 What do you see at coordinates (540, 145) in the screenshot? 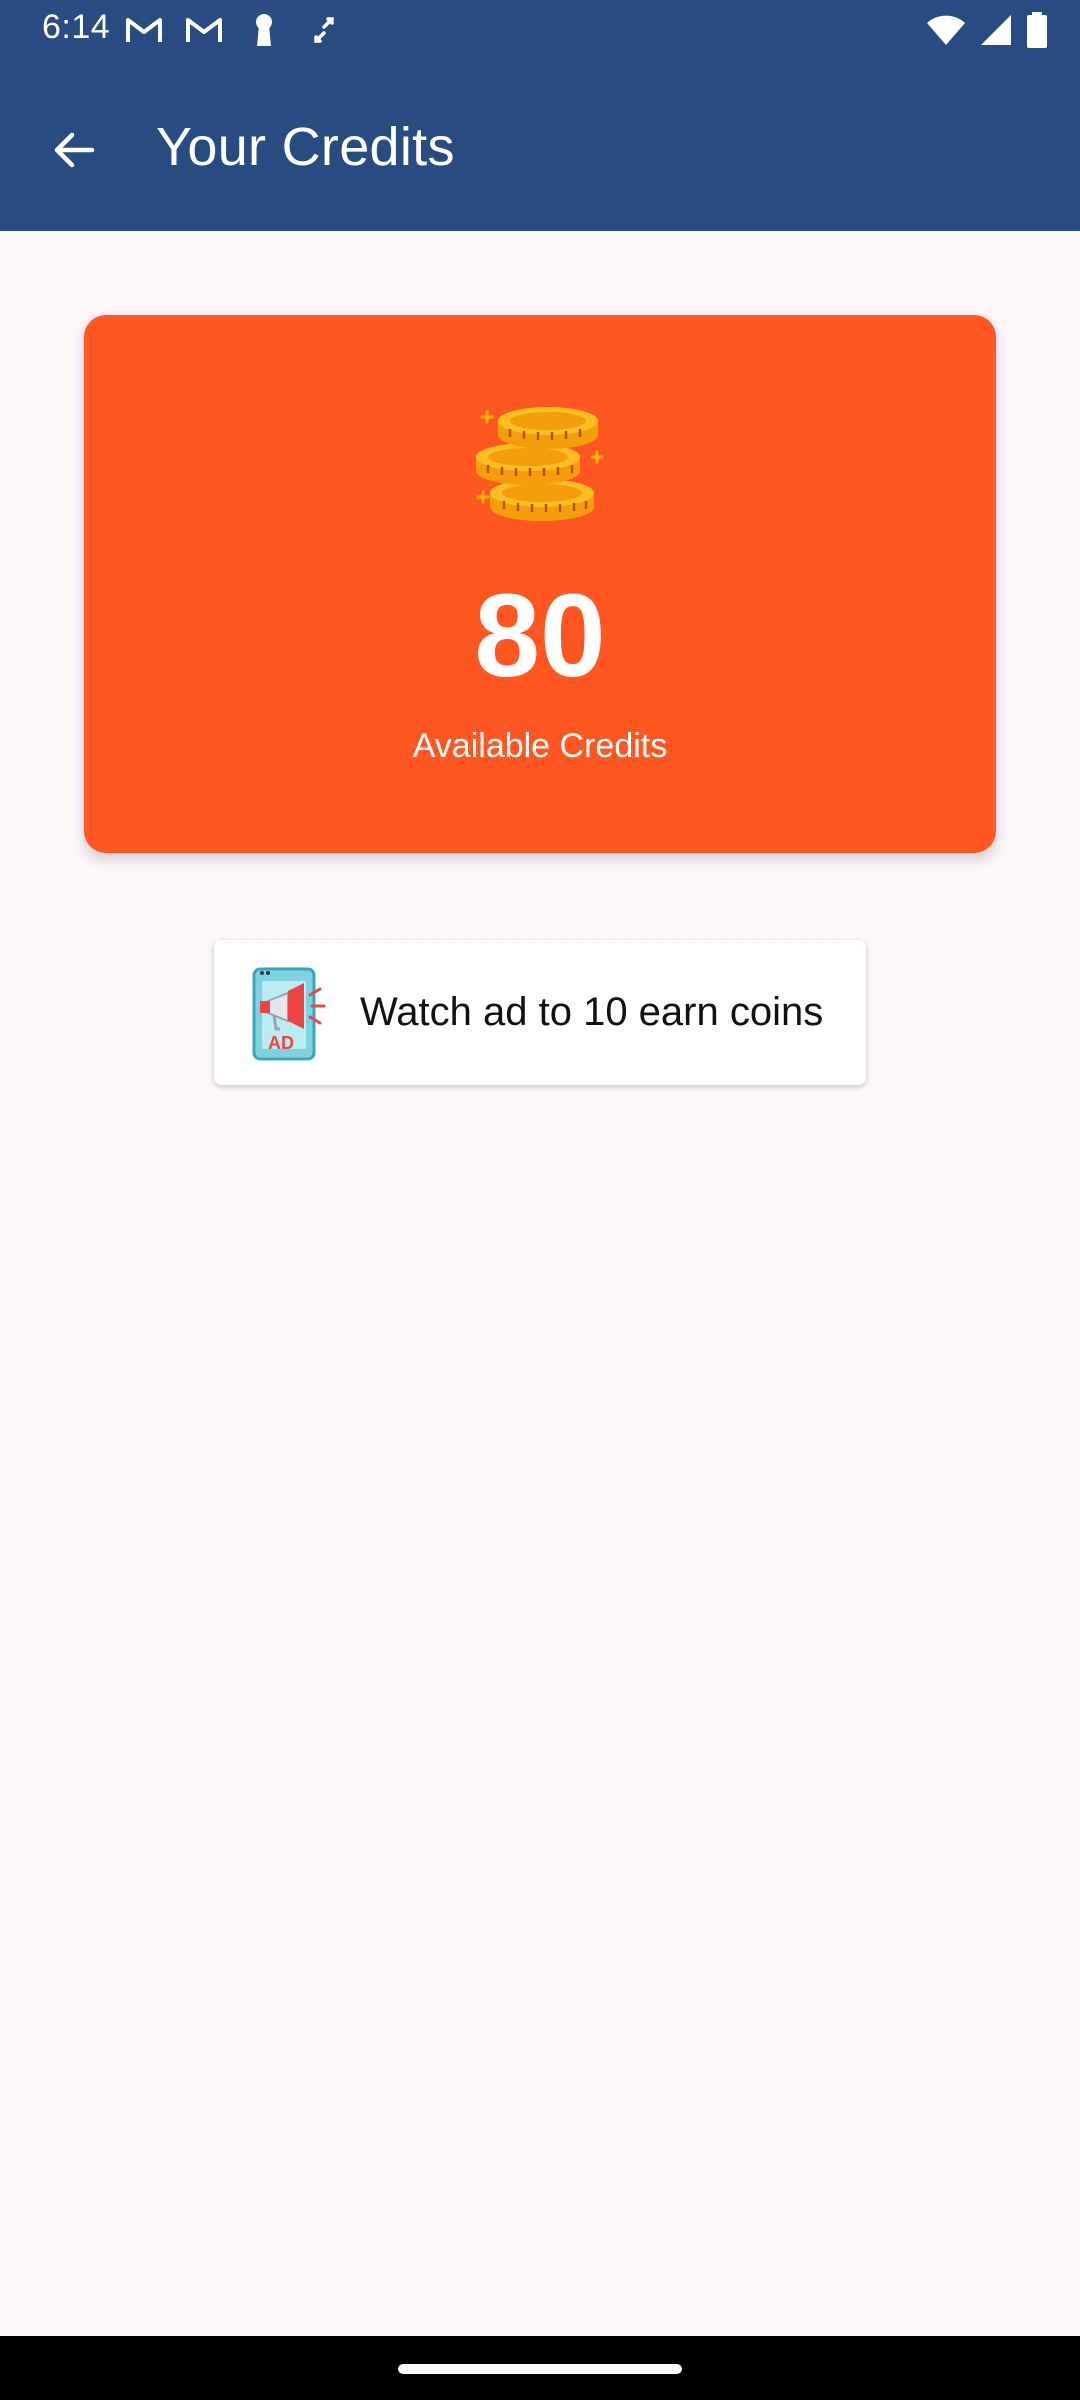
I see `app-bar: Your Credits` at bounding box center [540, 145].